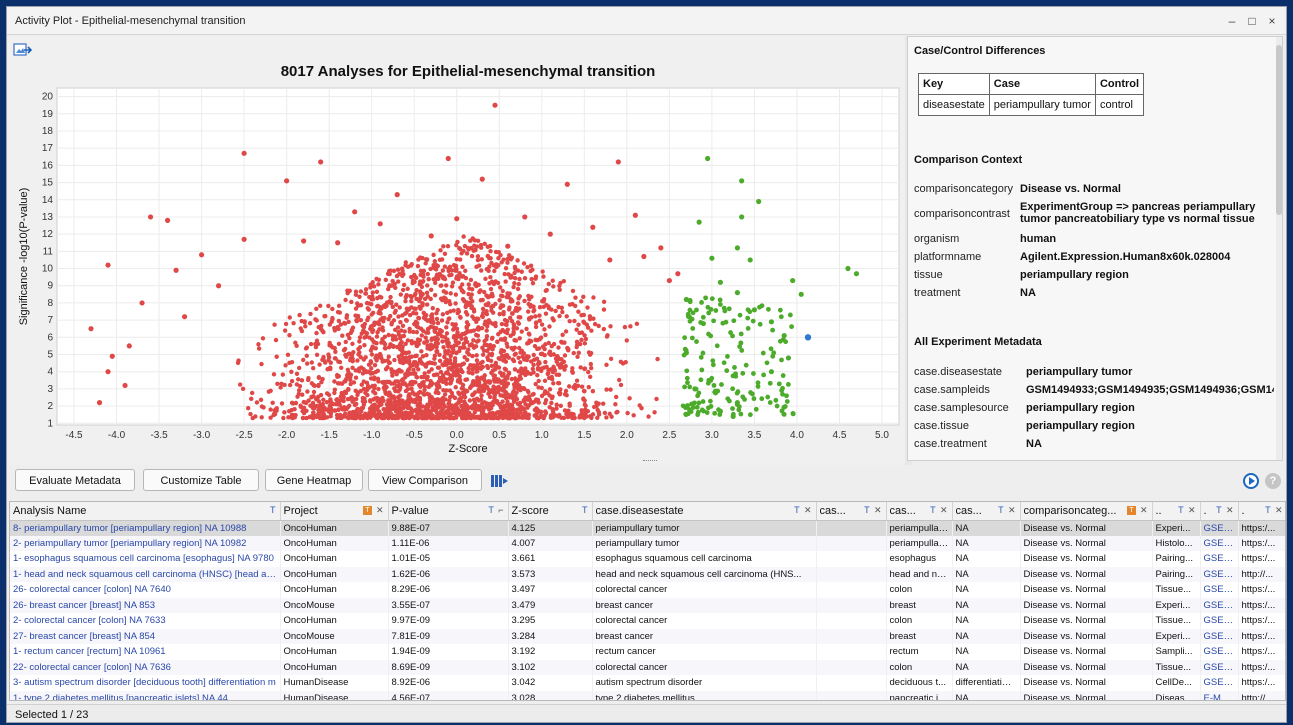 Image resolution: width=1293 pixels, height=725 pixels. Describe the element at coordinates (314, 480) in the screenshot. I see `gene-heatmap-button: Gene Heatmap` at that location.